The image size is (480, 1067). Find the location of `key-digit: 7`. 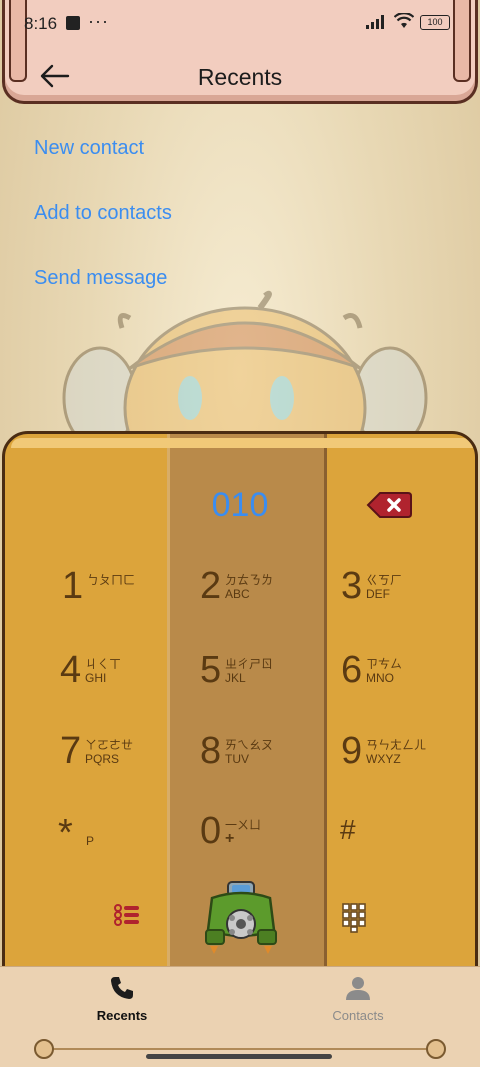

key-digit: 7 is located at coordinates (71, 751).